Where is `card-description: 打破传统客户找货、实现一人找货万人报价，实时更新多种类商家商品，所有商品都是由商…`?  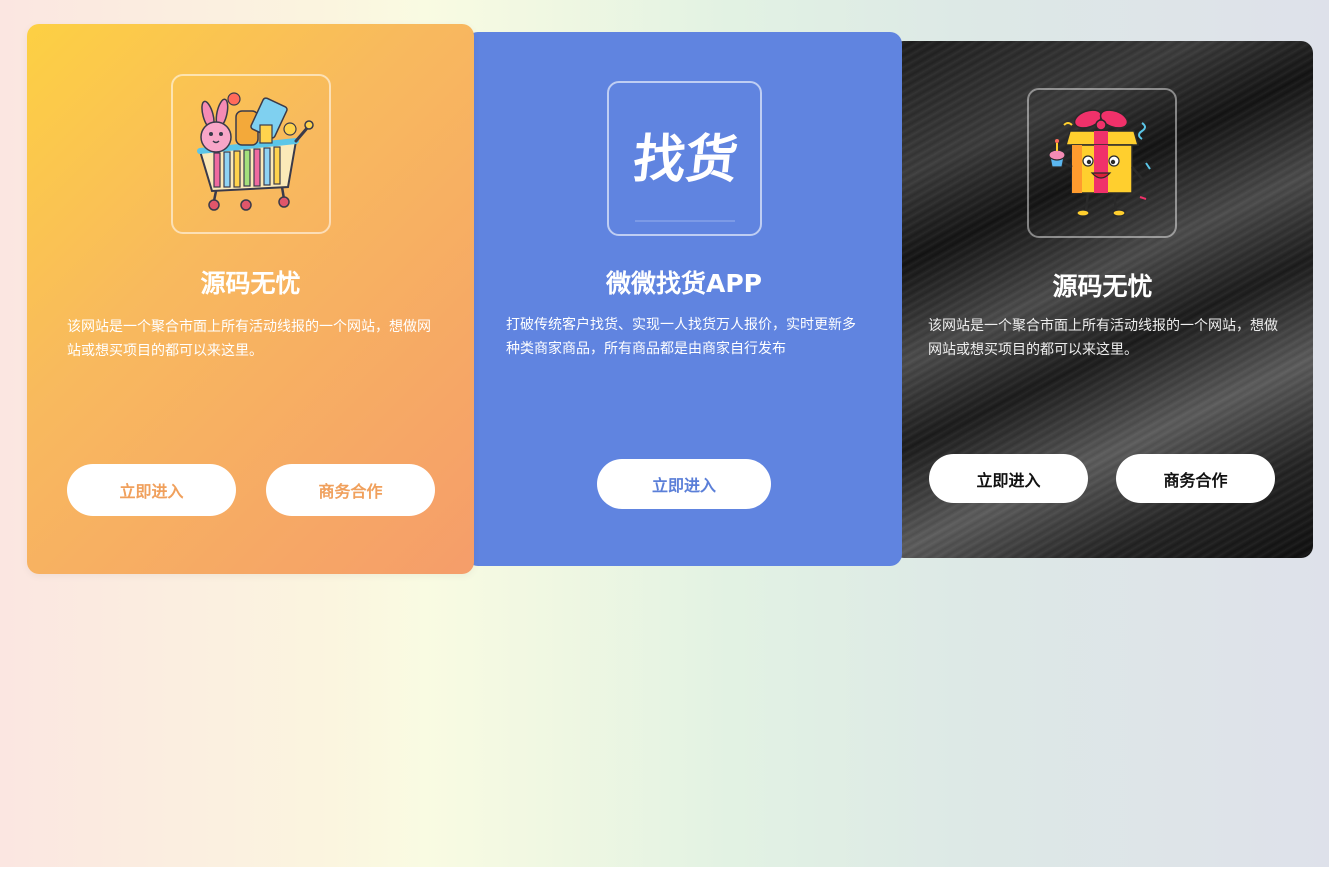
card-description: 打破传统客户找货、实现一人找货万人报价，实时更新多种类商家商品，所有商品都是由商… is located at coordinates (681, 337).